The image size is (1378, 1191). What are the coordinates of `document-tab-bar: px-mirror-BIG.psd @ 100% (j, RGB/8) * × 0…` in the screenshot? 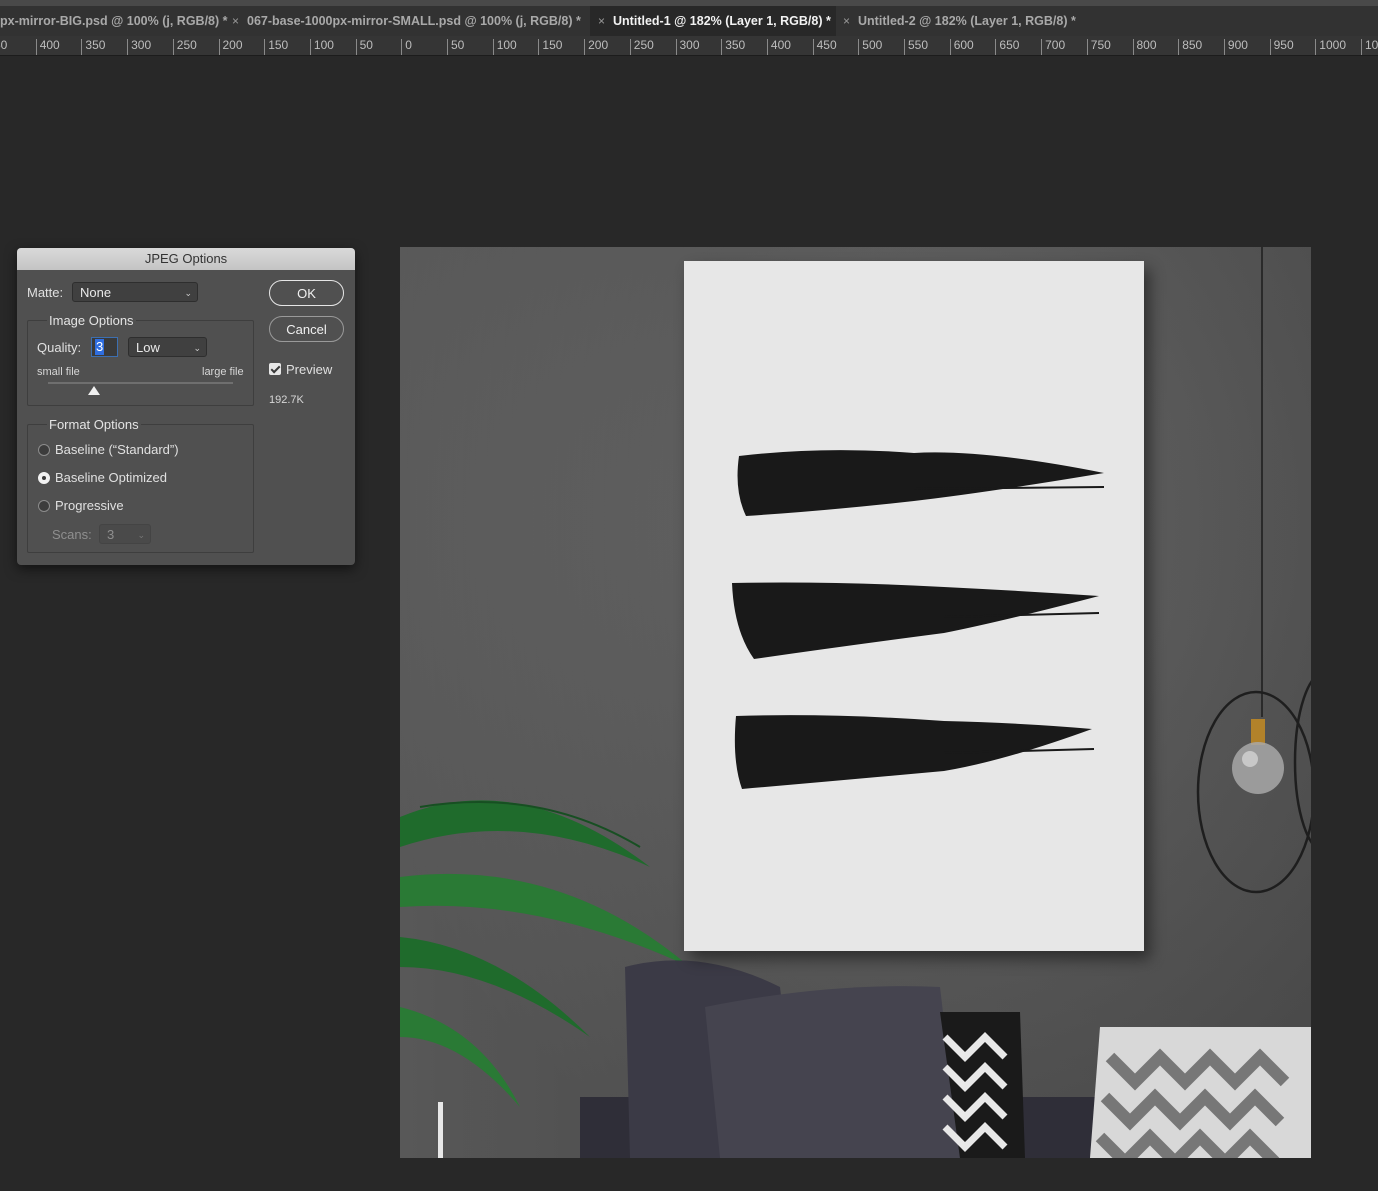 It's located at (689, 18).